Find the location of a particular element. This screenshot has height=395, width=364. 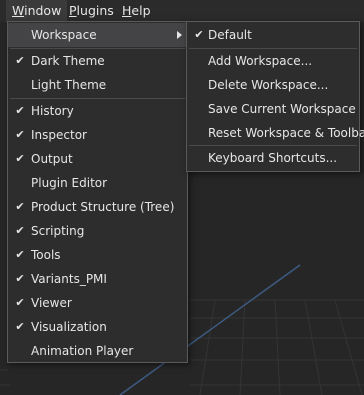

menu-plugins-mnemonic: P is located at coordinates (73, 10).